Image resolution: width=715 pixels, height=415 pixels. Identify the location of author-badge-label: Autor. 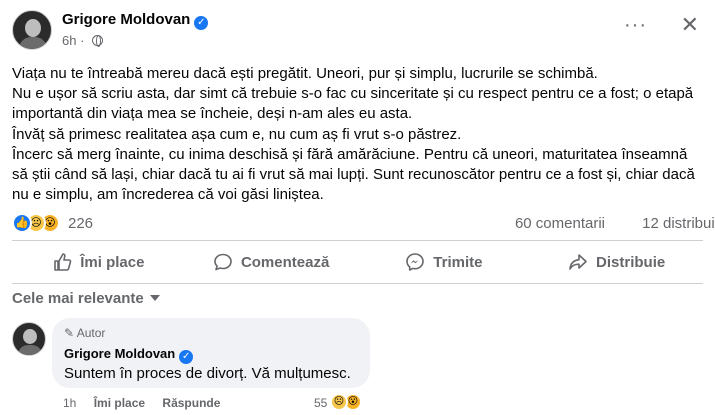
(91, 333).